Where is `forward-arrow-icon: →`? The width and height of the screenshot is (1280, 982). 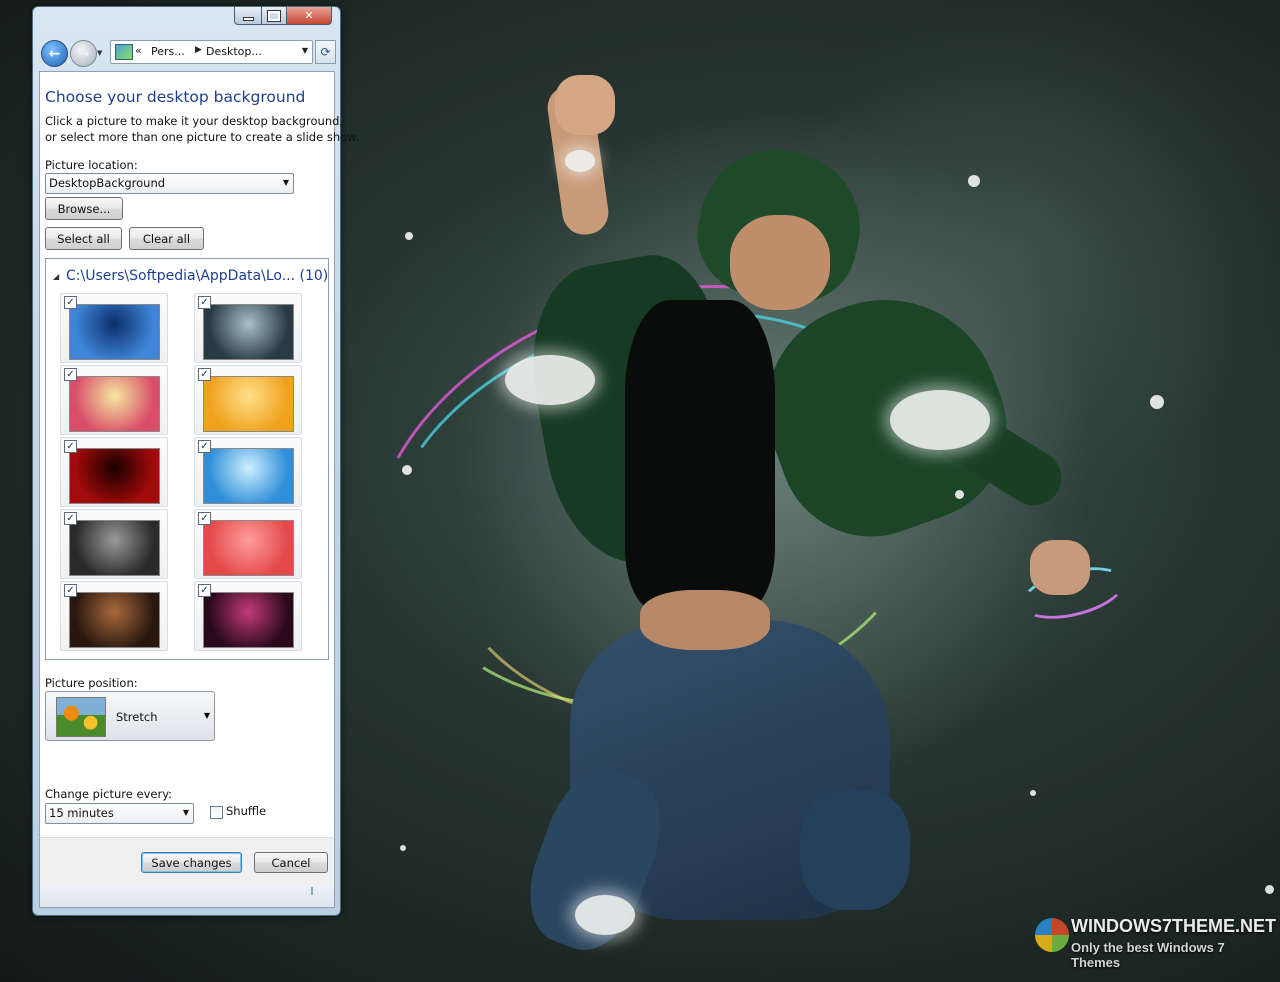
forward-arrow-icon: → is located at coordinates (83, 53).